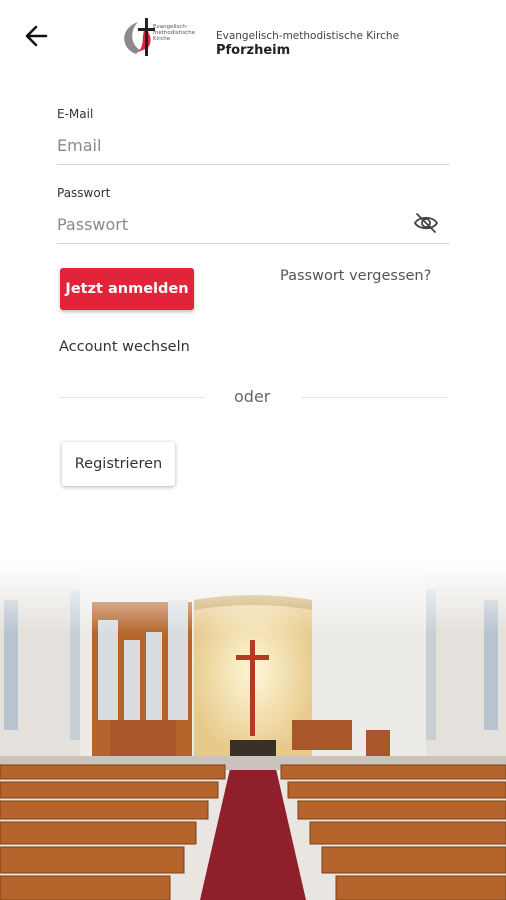 The image size is (506, 900). Describe the element at coordinates (253, 50) in the screenshot. I see `organization-location: Pforzheim` at that location.